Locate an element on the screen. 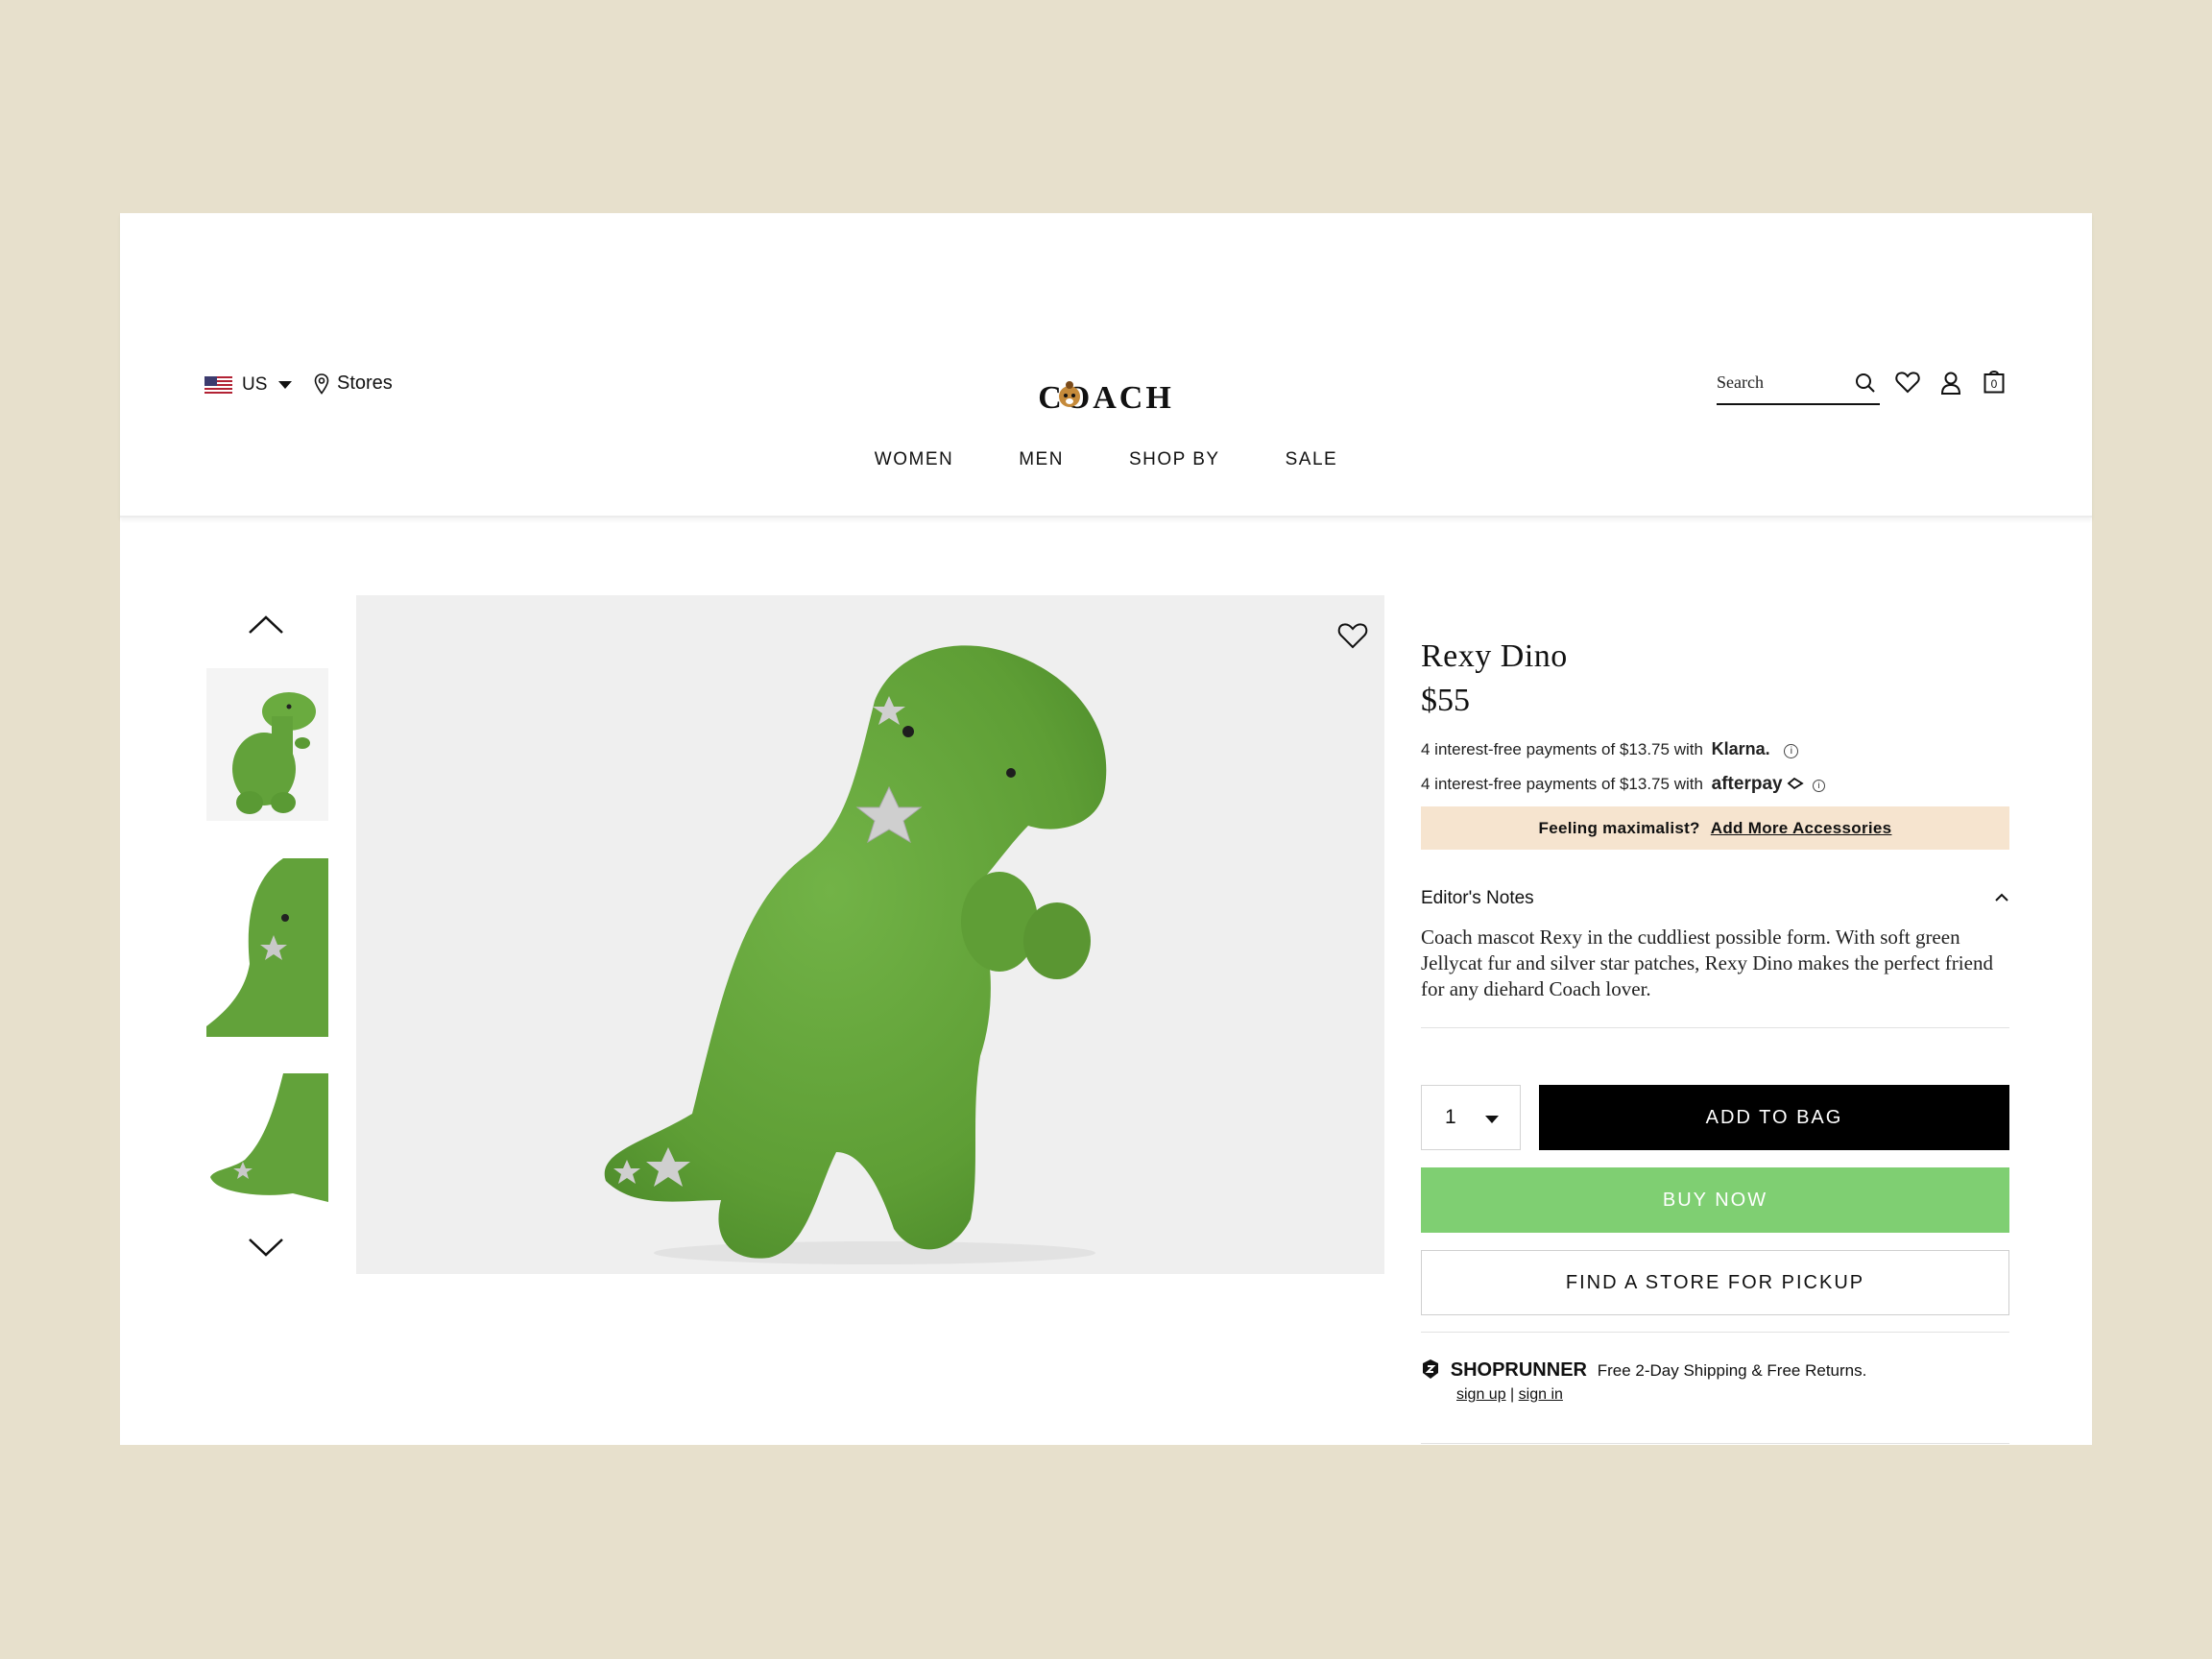  thumbnail-3-image is located at coordinates (267, 1137).